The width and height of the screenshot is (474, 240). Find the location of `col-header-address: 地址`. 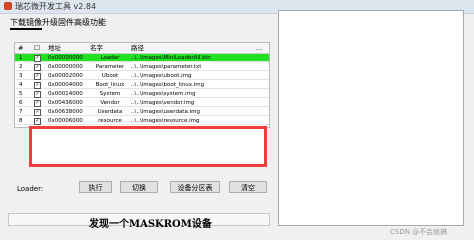

col-header-address: 地址 is located at coordinates (54, 48).